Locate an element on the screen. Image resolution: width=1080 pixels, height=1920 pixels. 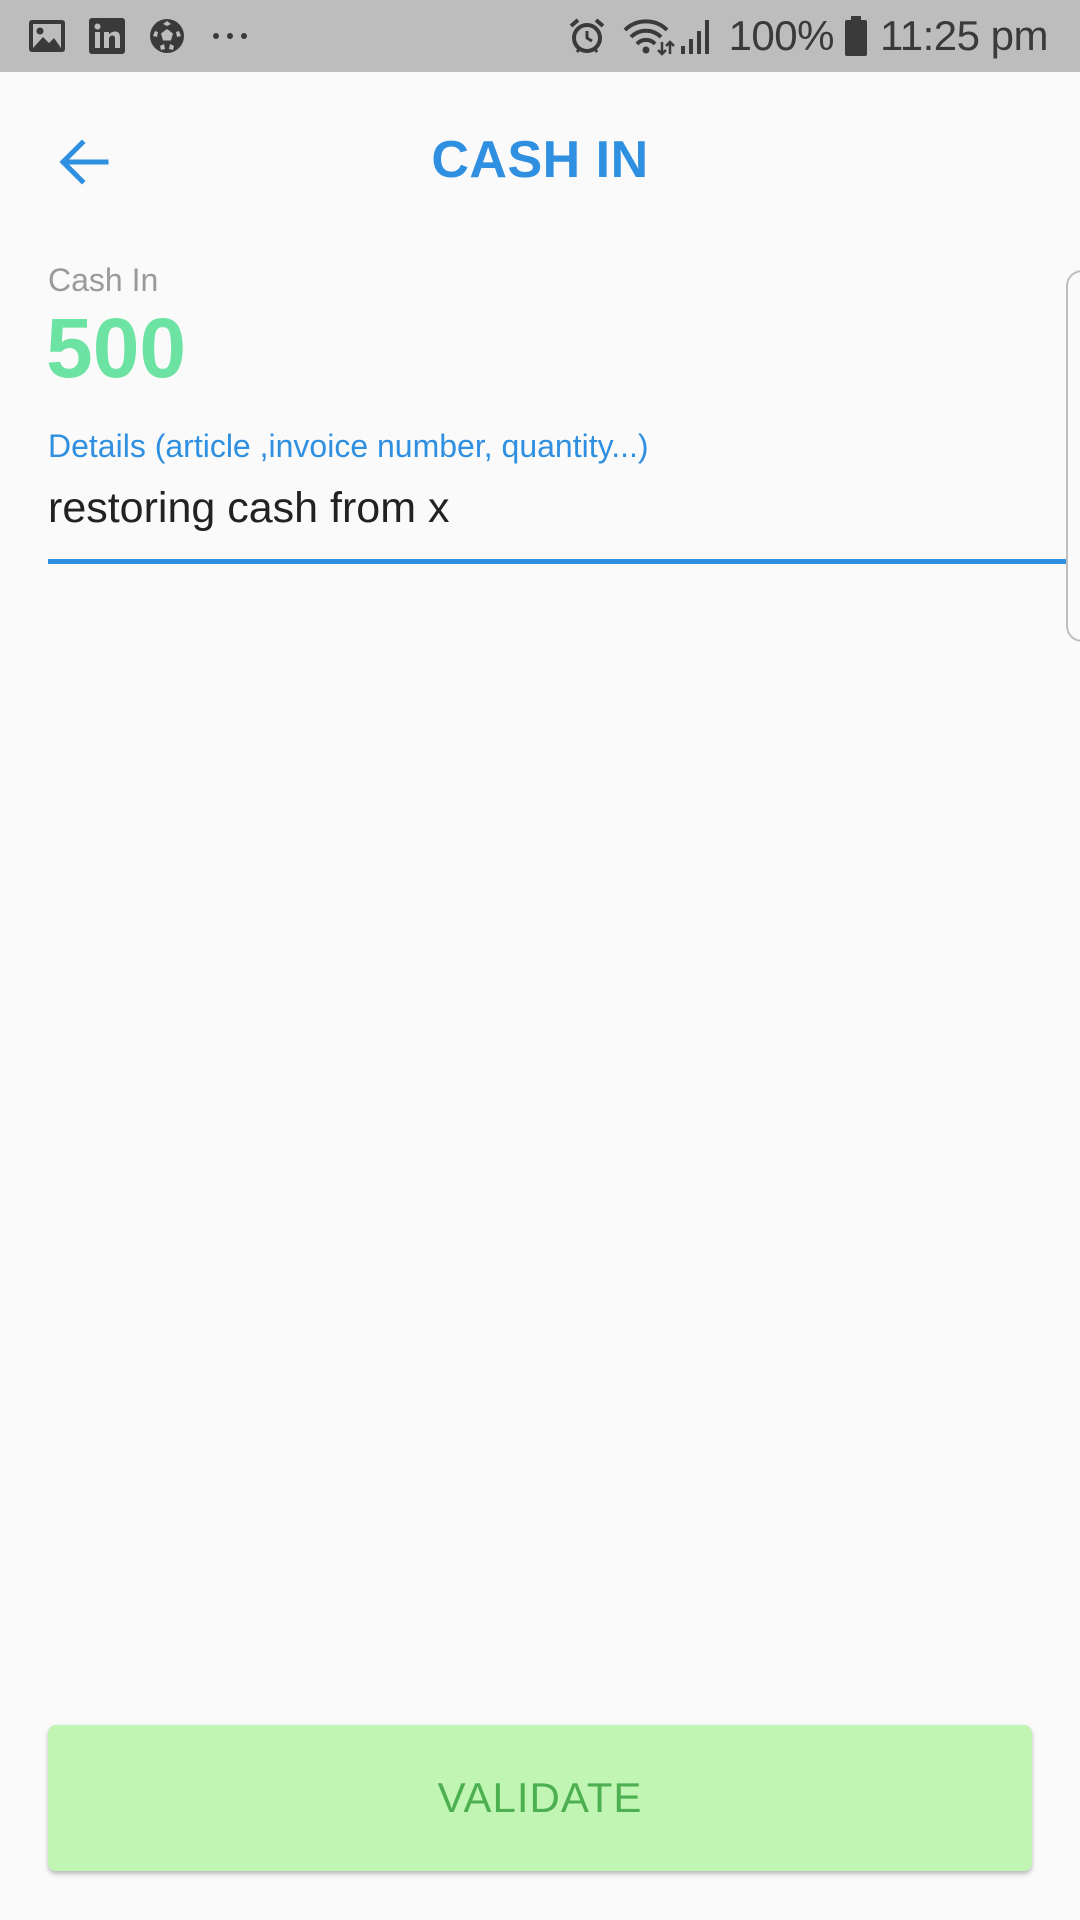
system-status: 100% 11:25 pm is located at coordinates (808, 36).